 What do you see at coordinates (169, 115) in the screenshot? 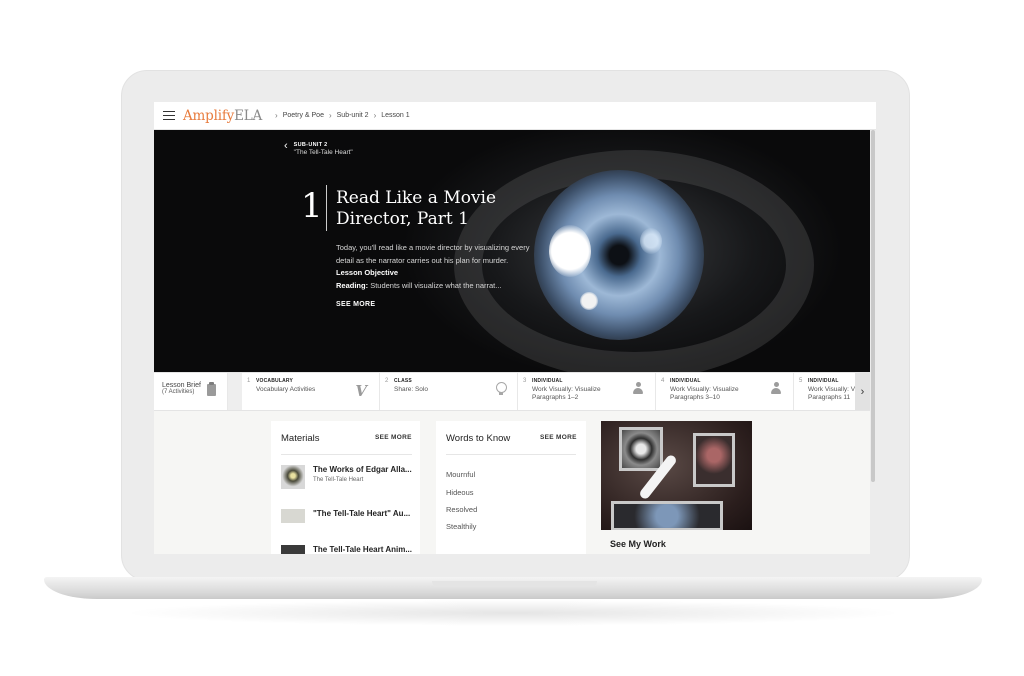
I see `hamburger-menu-icon` at bounding box center [169, 115].